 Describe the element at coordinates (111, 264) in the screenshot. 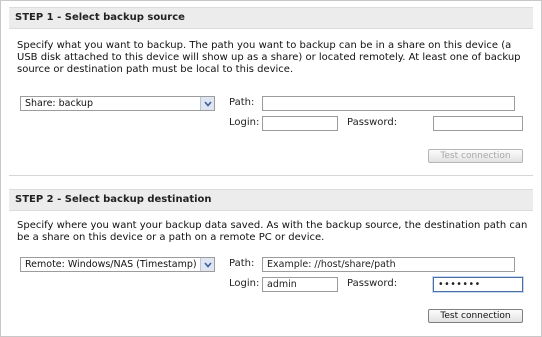

I see `backup-destination-select-value: Remote: Windows/NAS (Timestamp)` at that location.